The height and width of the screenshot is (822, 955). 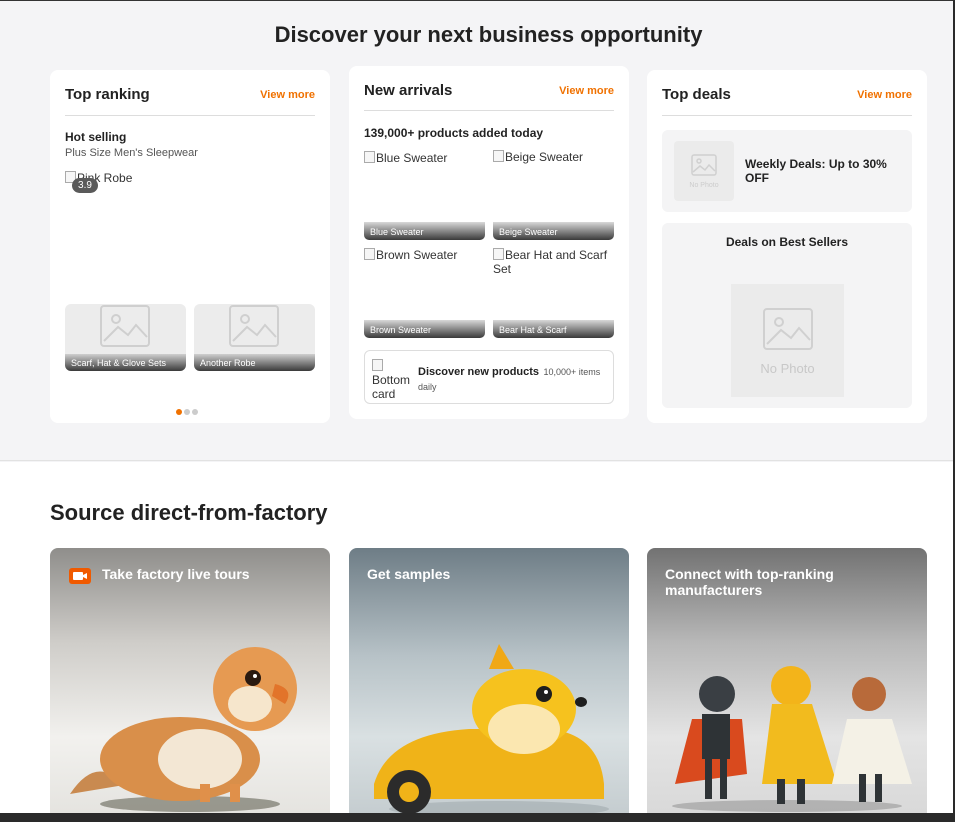 What do you see at coordinates (553, 329) in the screenshot?
I see `item-caption: Bear Hat & Scarf` at bounding box center [553, 329].